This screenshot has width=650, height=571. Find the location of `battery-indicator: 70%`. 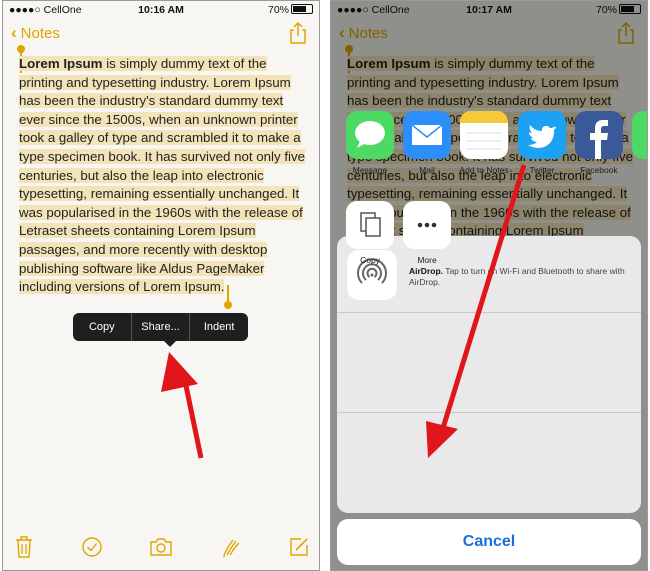

battery-indicator: 70% is located at coordinates (290, 10).